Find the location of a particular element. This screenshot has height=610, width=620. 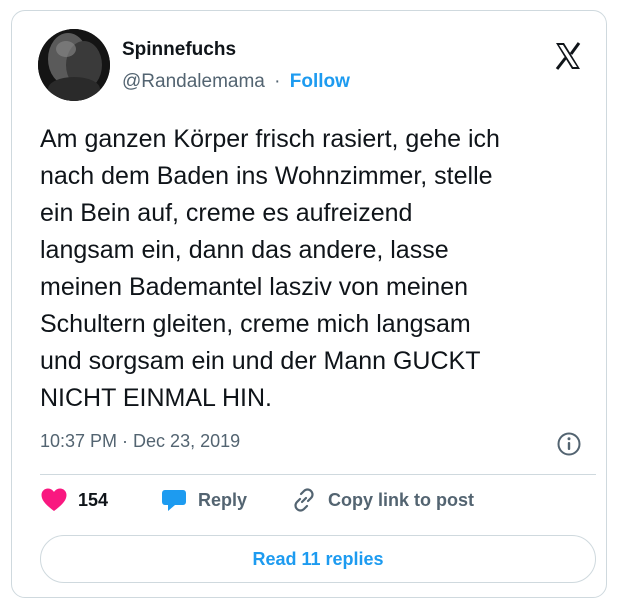

speech-bubble-icon is located at coordinates (174, 500).